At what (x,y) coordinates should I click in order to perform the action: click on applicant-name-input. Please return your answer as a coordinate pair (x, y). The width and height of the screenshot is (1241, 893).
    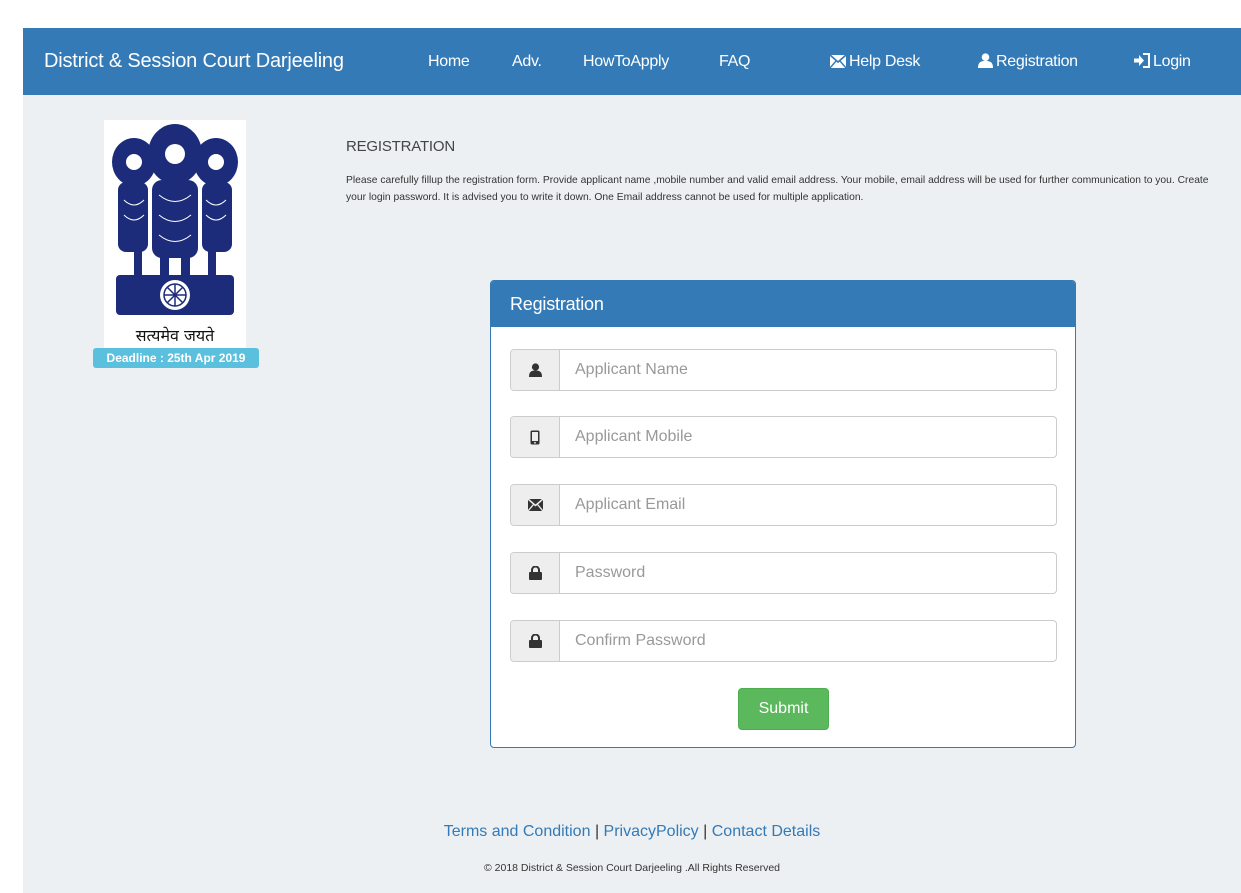
    Looking at the image, I should click on (808, 370).